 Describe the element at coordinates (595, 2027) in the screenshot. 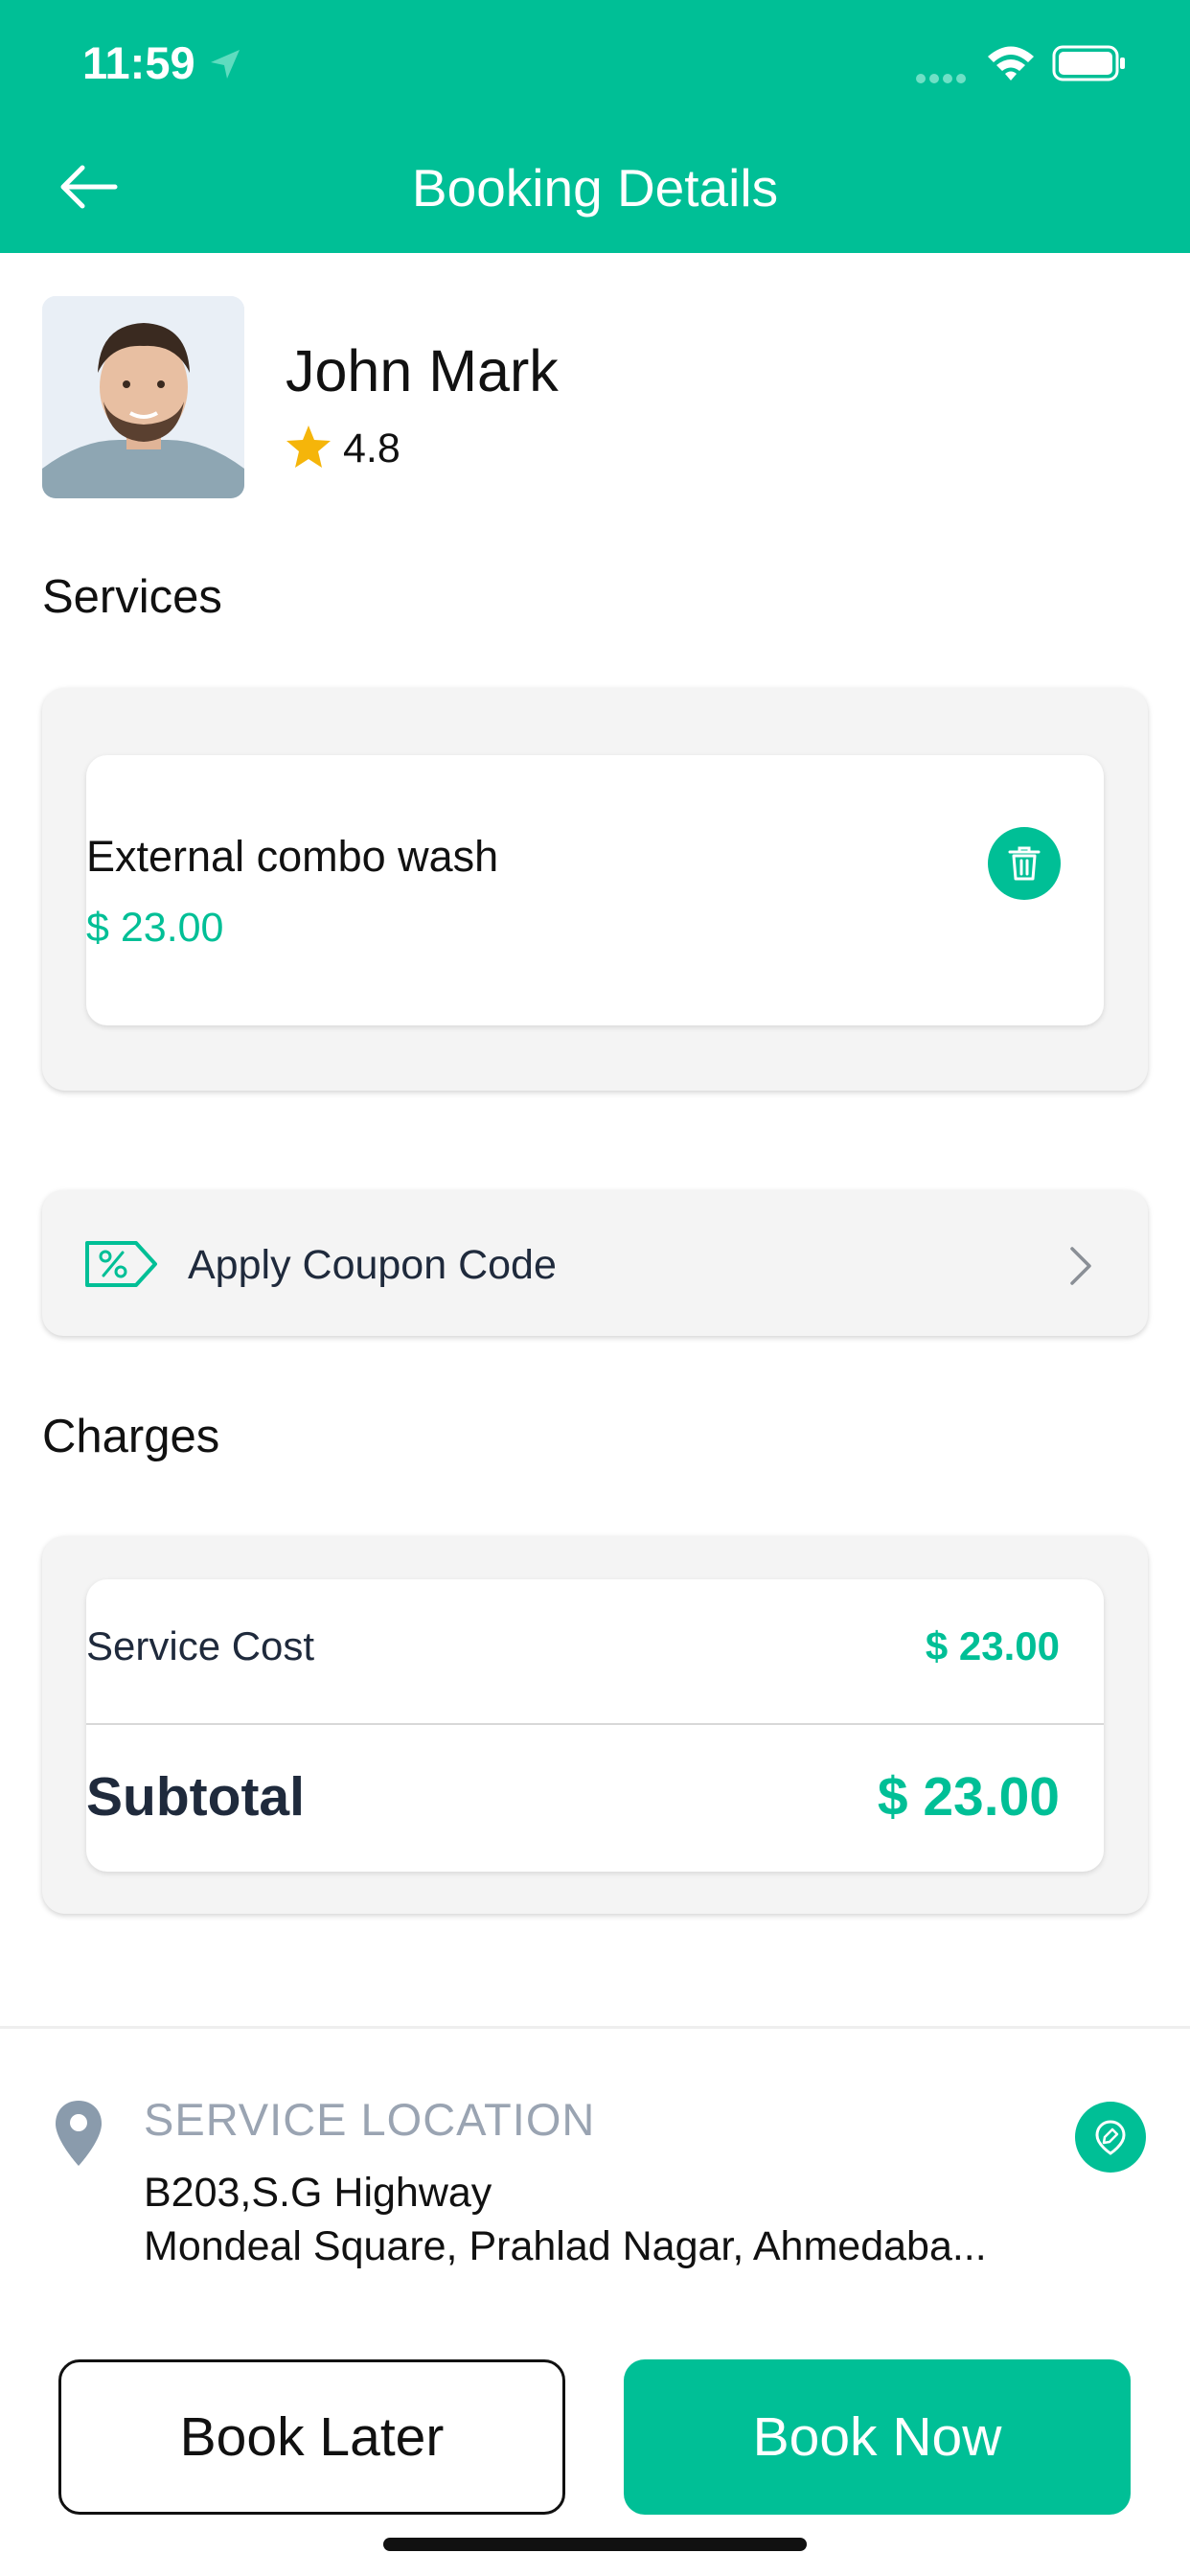

I see `bottom-separator` at that location.